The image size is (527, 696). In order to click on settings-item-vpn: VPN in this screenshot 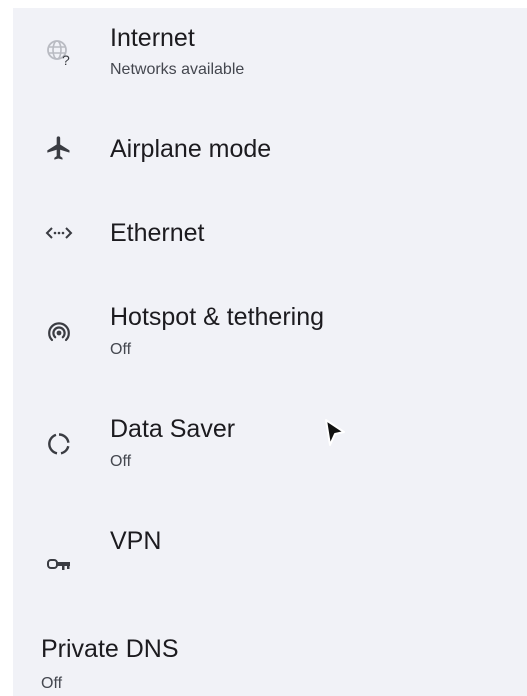, I will do `click(270, 552)`.